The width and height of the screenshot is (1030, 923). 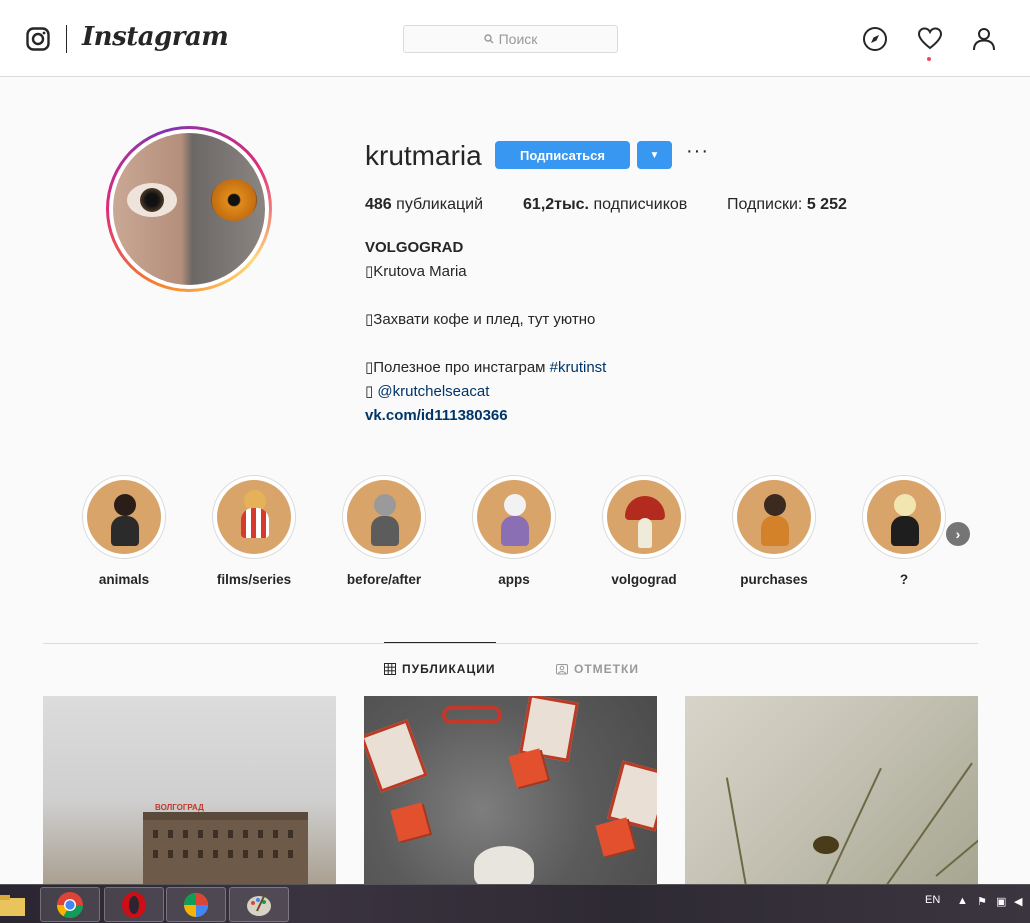 What do you see at coordinates (556, 204) in the screenshot?
I see `followers-count: 61,2тыс.` at bounding box center [556, 204].